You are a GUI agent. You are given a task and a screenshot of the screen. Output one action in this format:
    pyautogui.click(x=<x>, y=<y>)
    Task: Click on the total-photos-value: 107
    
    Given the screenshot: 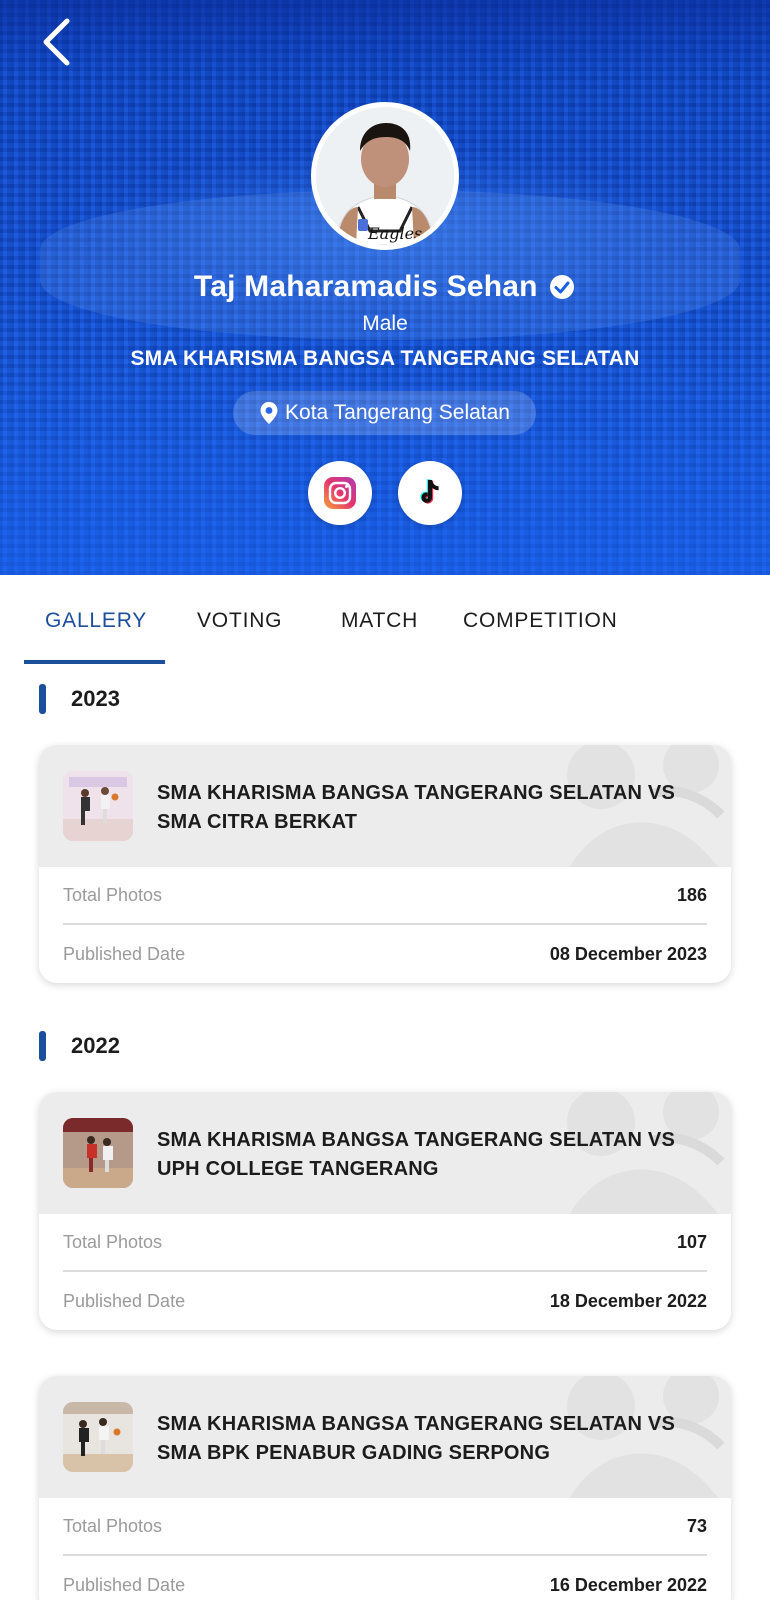 What is the action you would take?
    pyautogui.click(x=691, y=1241)
    